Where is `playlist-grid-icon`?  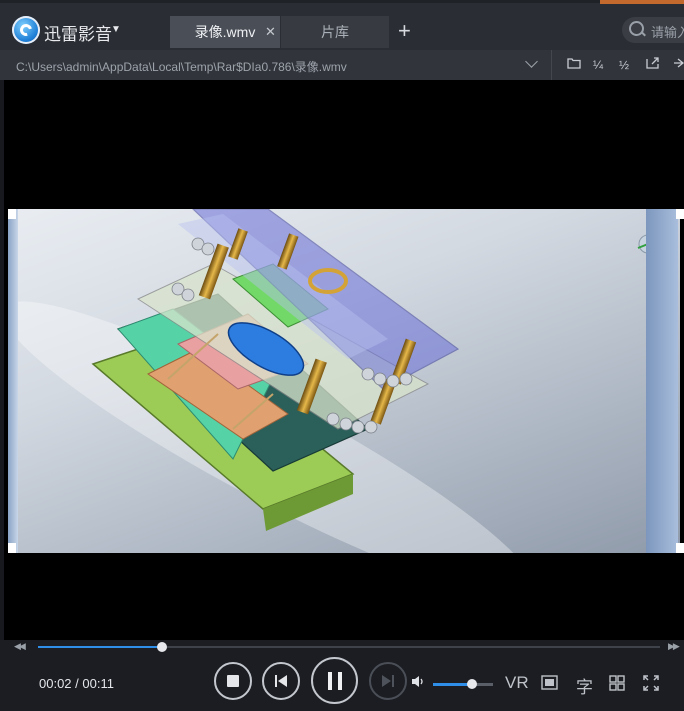
playlist-grid-icon is located at coordinates (617, 685).